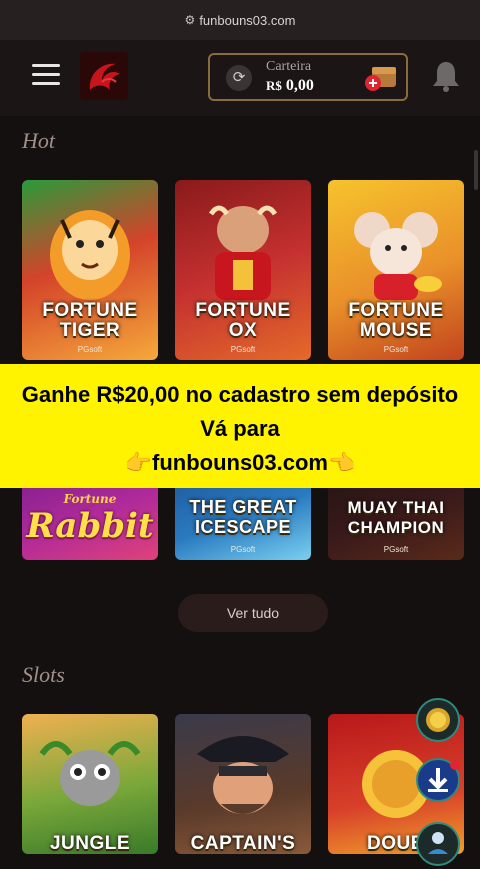  I want to click on download-badge-dot, so click(455, 765).